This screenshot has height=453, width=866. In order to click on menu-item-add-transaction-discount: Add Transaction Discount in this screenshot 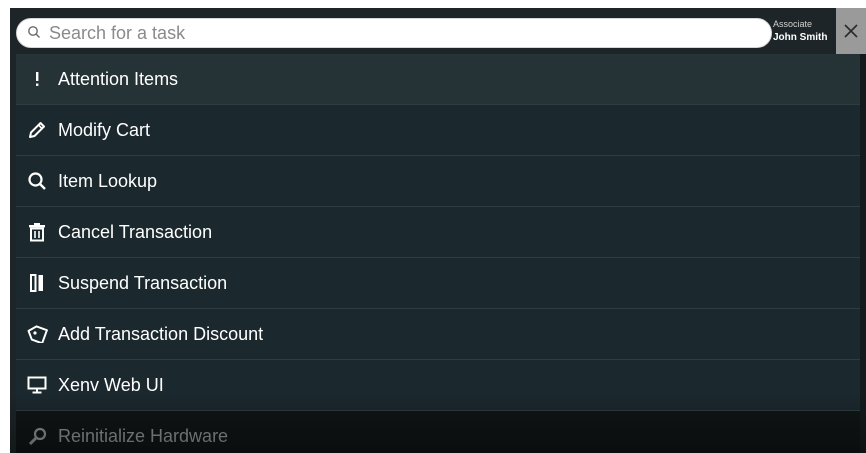, I will do `click(441, 334)`.